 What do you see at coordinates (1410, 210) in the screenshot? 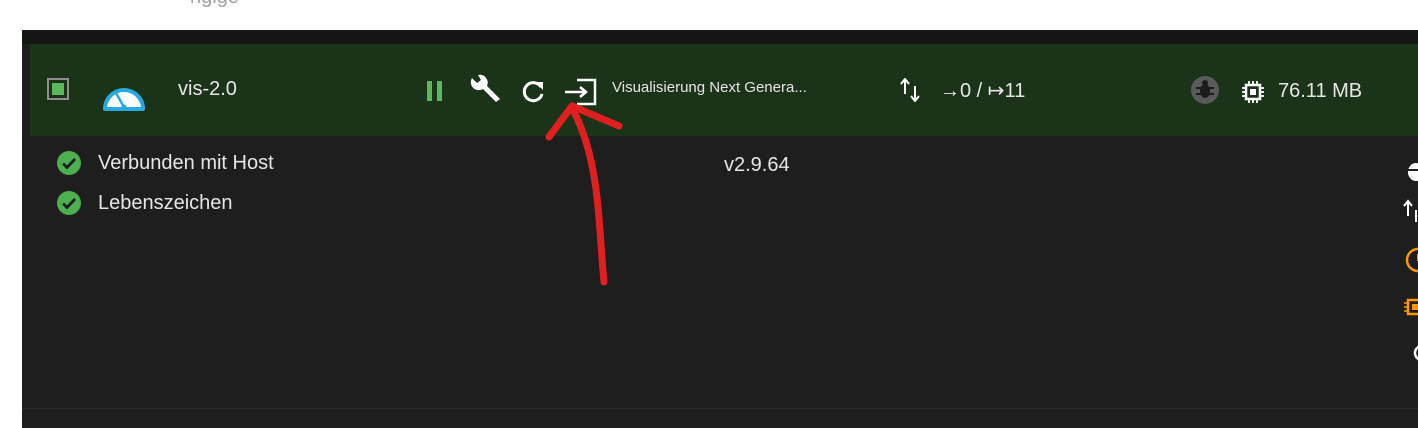
I see `arrows-up-down-icon-partial` at bounding box center [1410, 210].